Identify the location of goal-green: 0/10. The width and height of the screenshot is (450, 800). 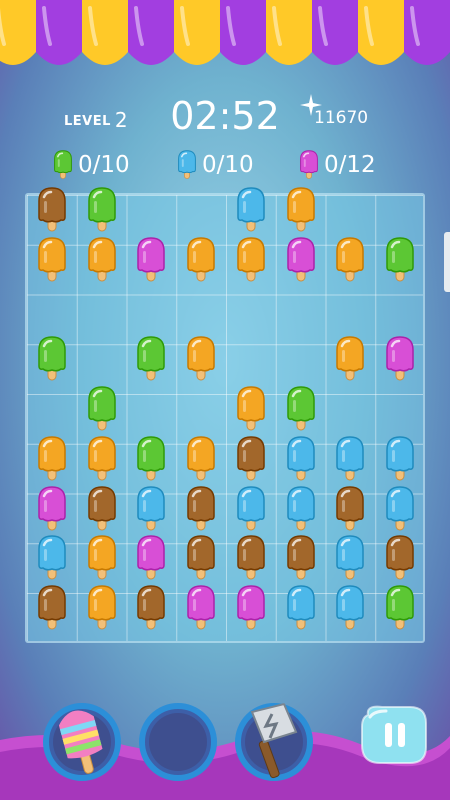
(91, 165).